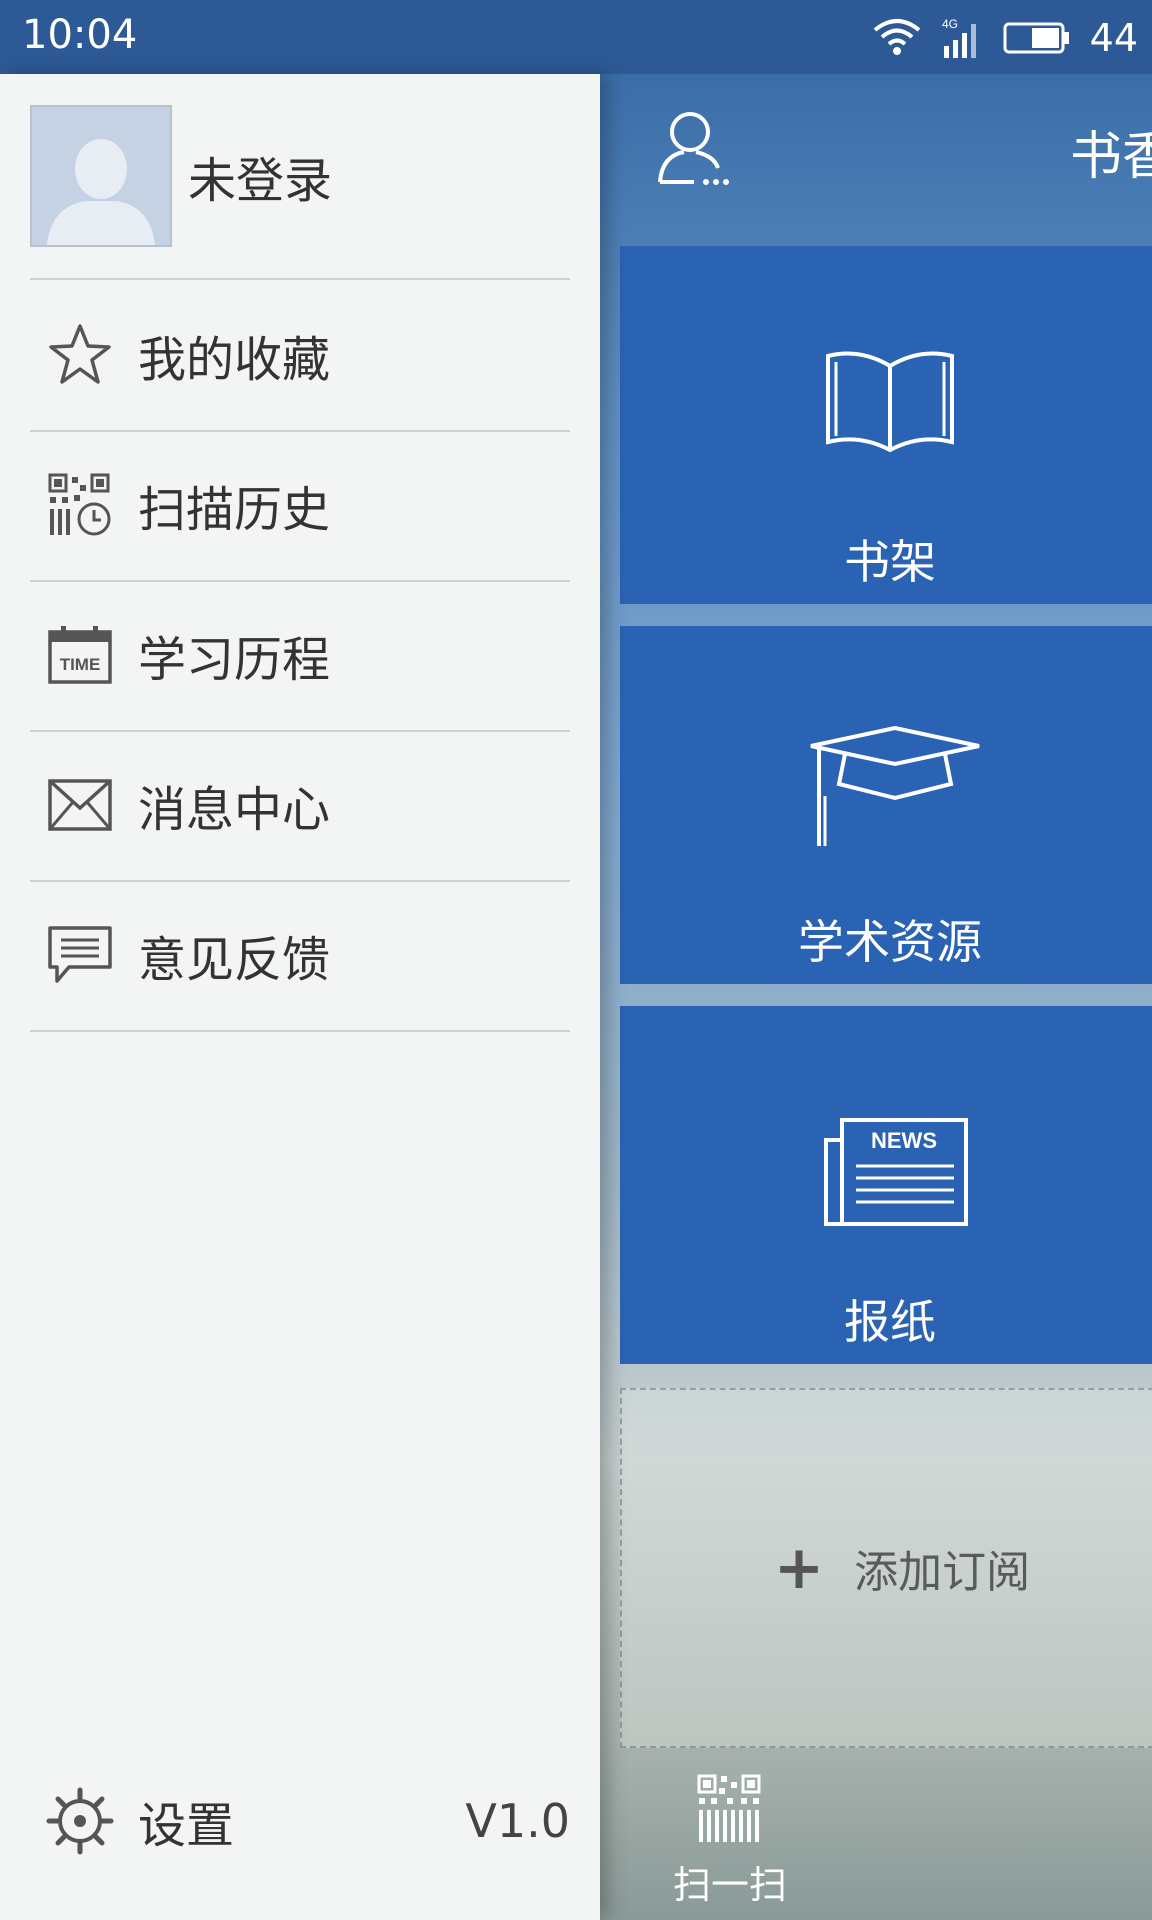 This screenshot has height=1920, width=1152. I want to click on avatar, so click(101, 176).